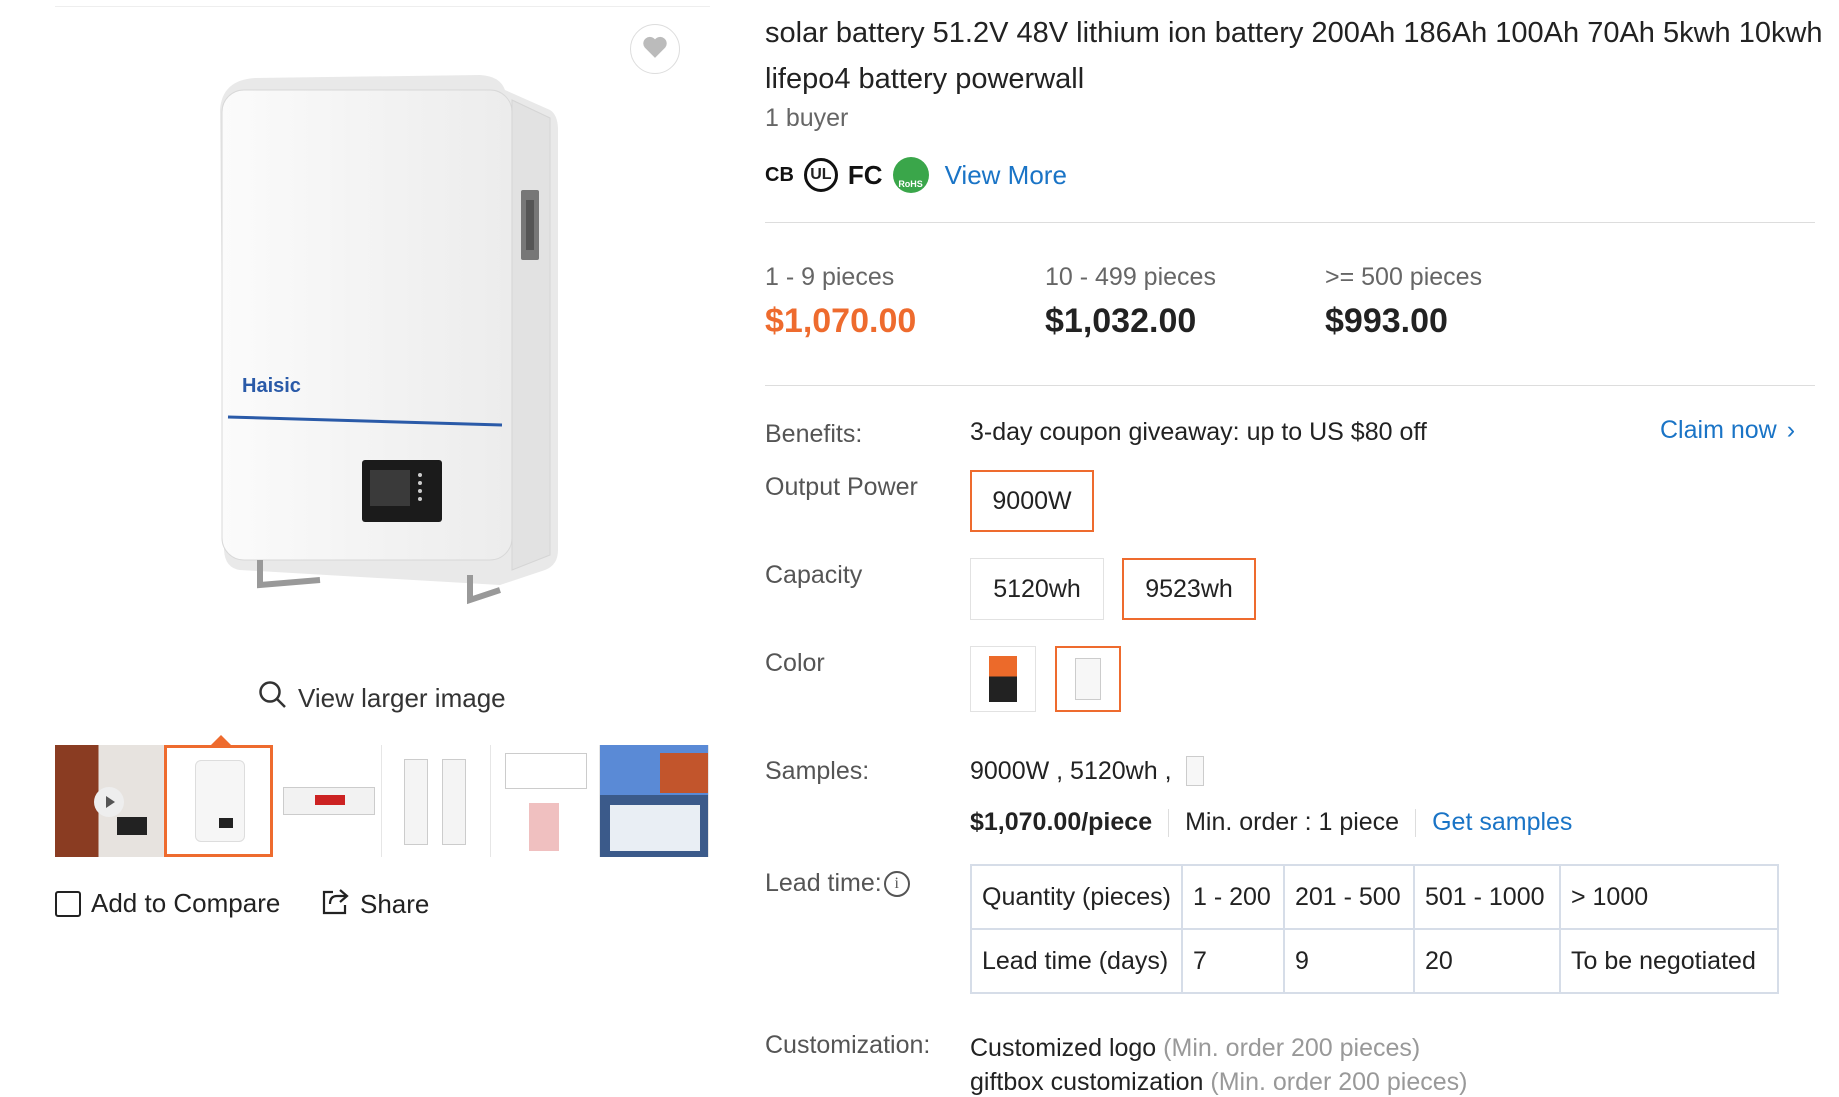  What do you see at coordinates (1348, 961) in the screenshot?
I see `table-cell: 9` at bounding box center [1348, 961].